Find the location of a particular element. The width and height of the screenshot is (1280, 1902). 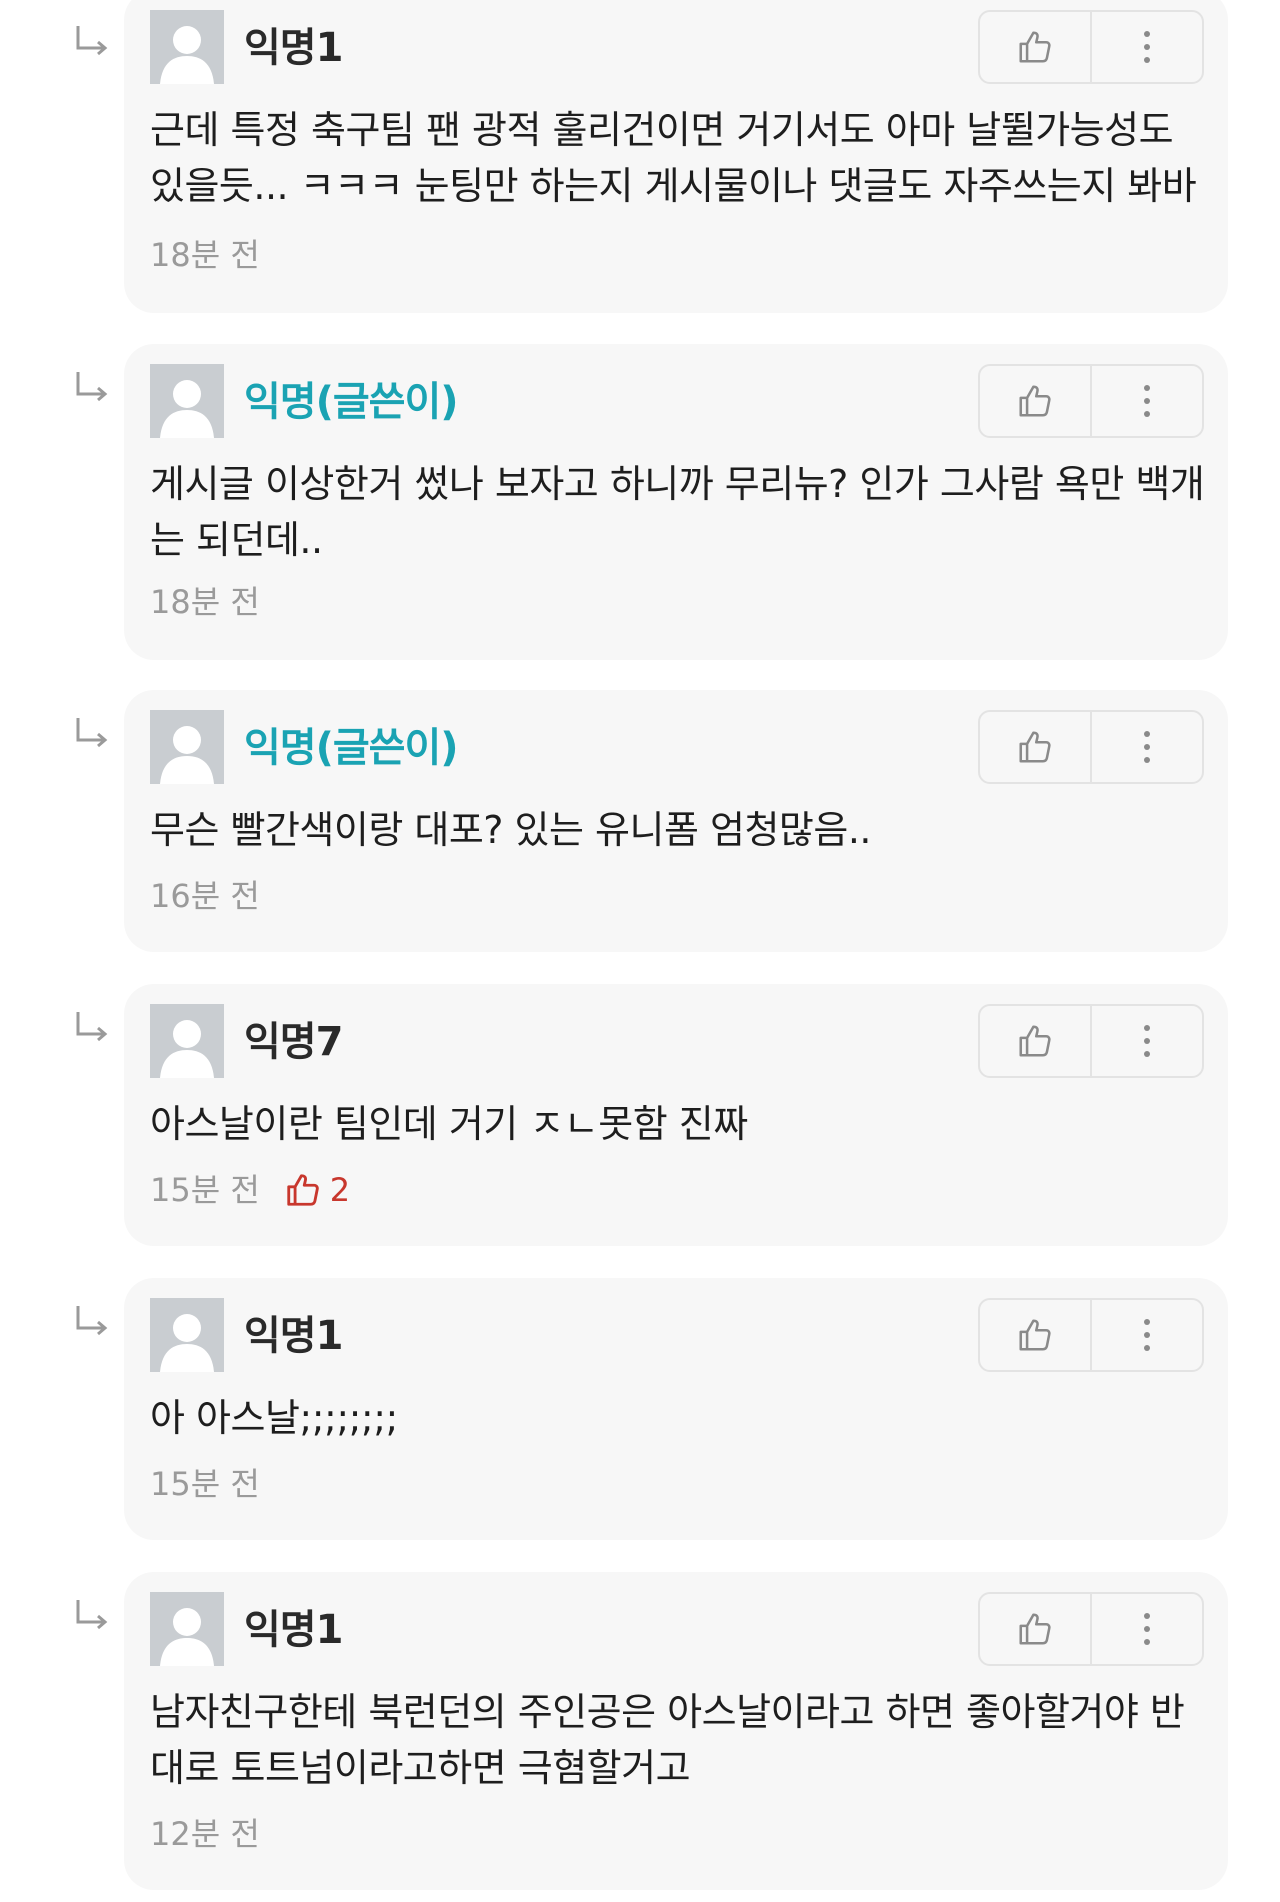

comment-meta: 12분 전 is located at coordinates (205, 1834).